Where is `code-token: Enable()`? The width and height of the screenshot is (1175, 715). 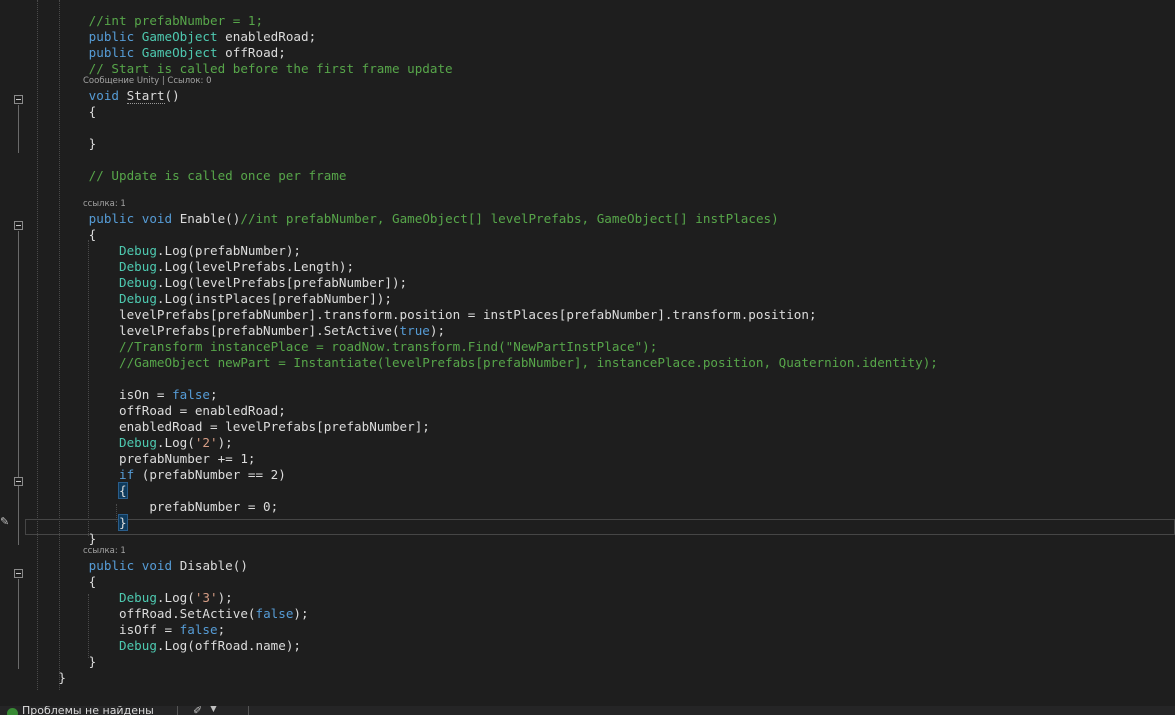 code-token: Enable() is located at coordinates (206, 218).